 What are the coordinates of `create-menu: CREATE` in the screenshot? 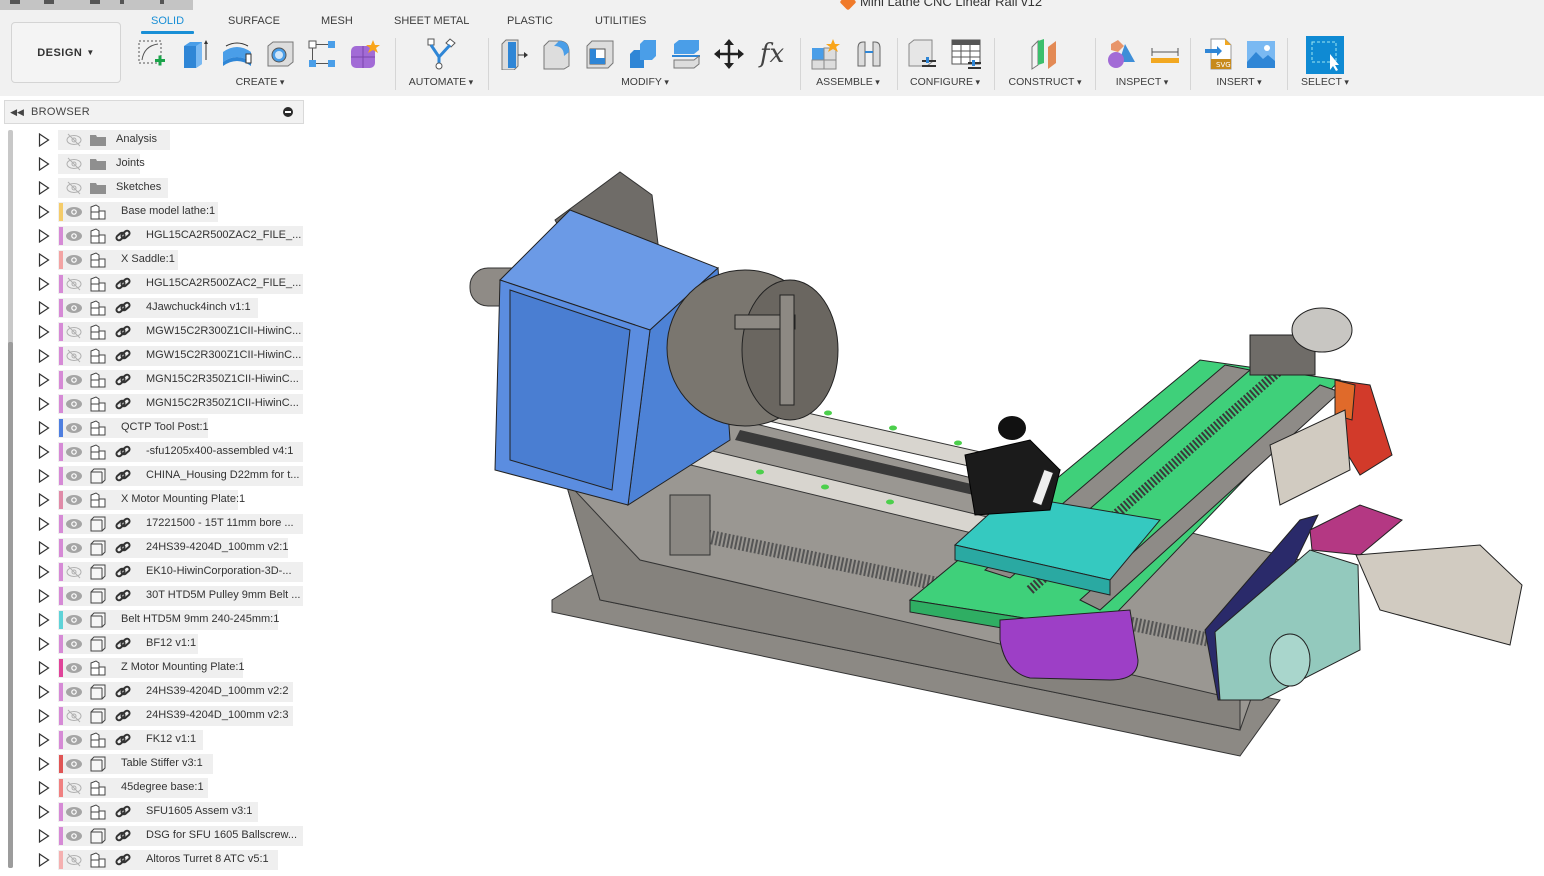 It's located at (260, 82).